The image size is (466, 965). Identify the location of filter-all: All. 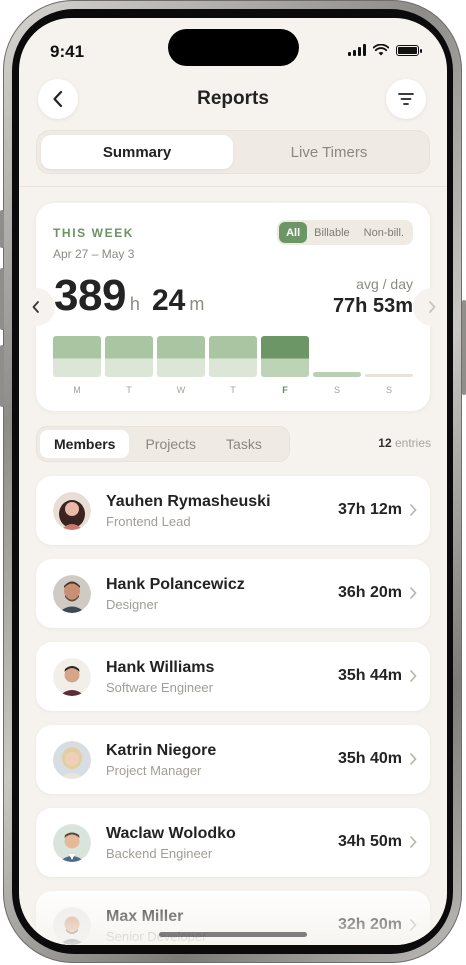
(293, 232).